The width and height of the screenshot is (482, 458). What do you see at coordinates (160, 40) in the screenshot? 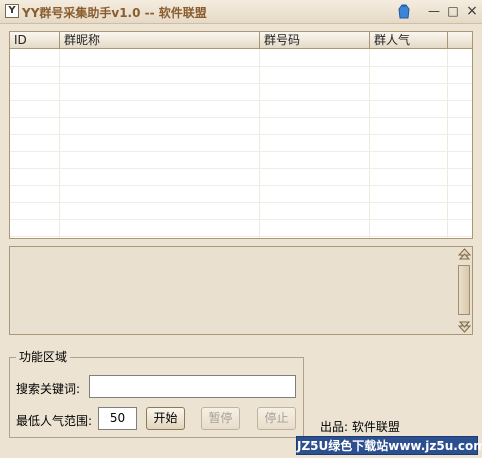
I see `column-header-nickname: 群昵称` at bounding box center [160, 40].